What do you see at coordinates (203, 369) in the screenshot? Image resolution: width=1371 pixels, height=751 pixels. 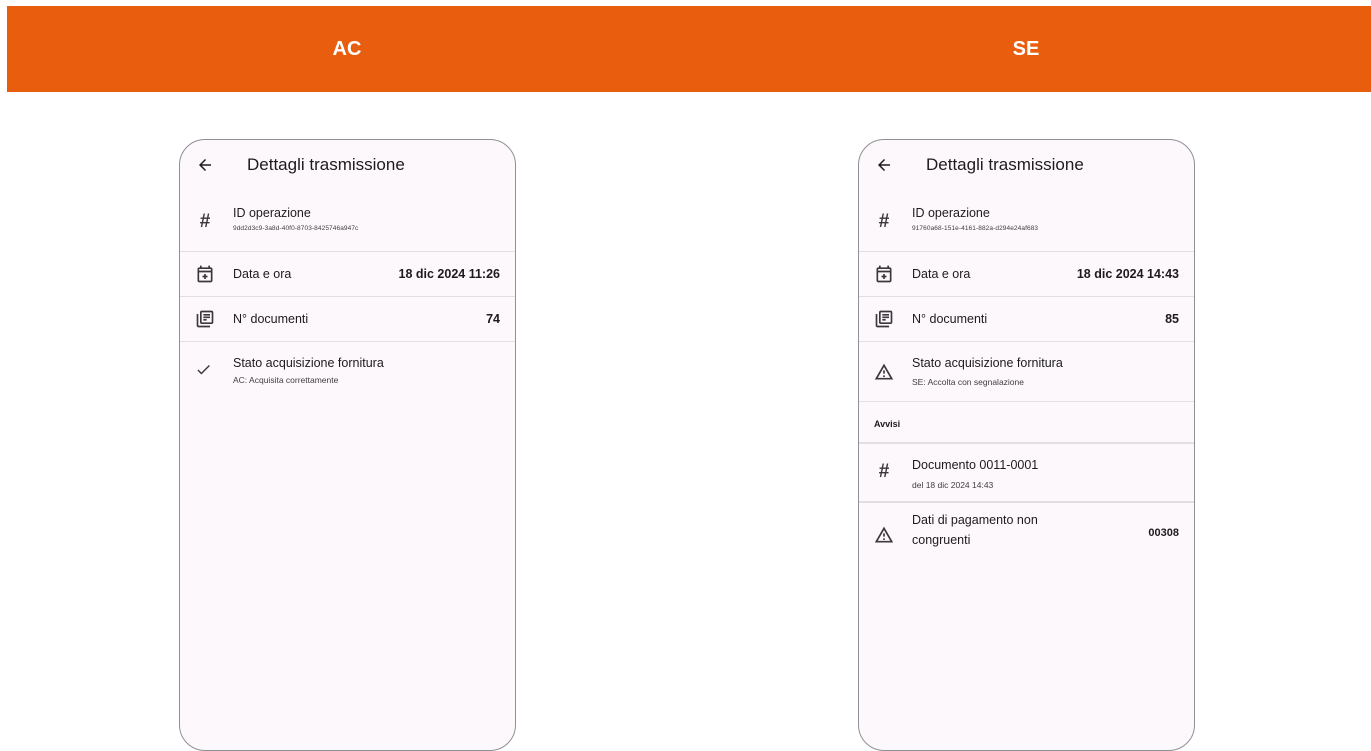 I see `check-icon` at bounding box center [203, 369].